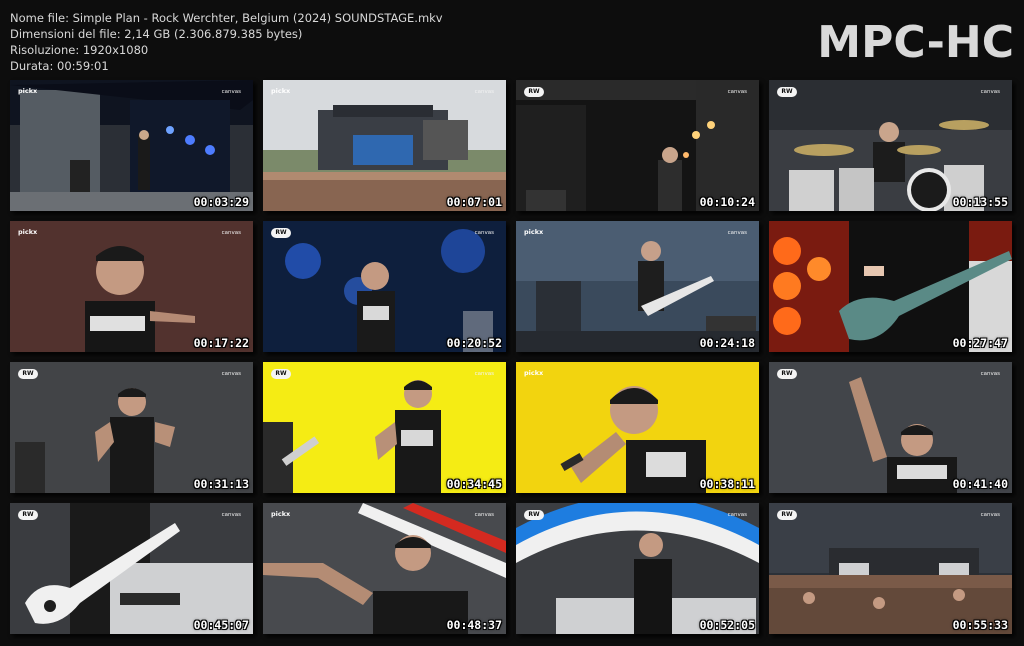  I want to click on duration-line: Durata: 00:59:01, so click(59, 66).